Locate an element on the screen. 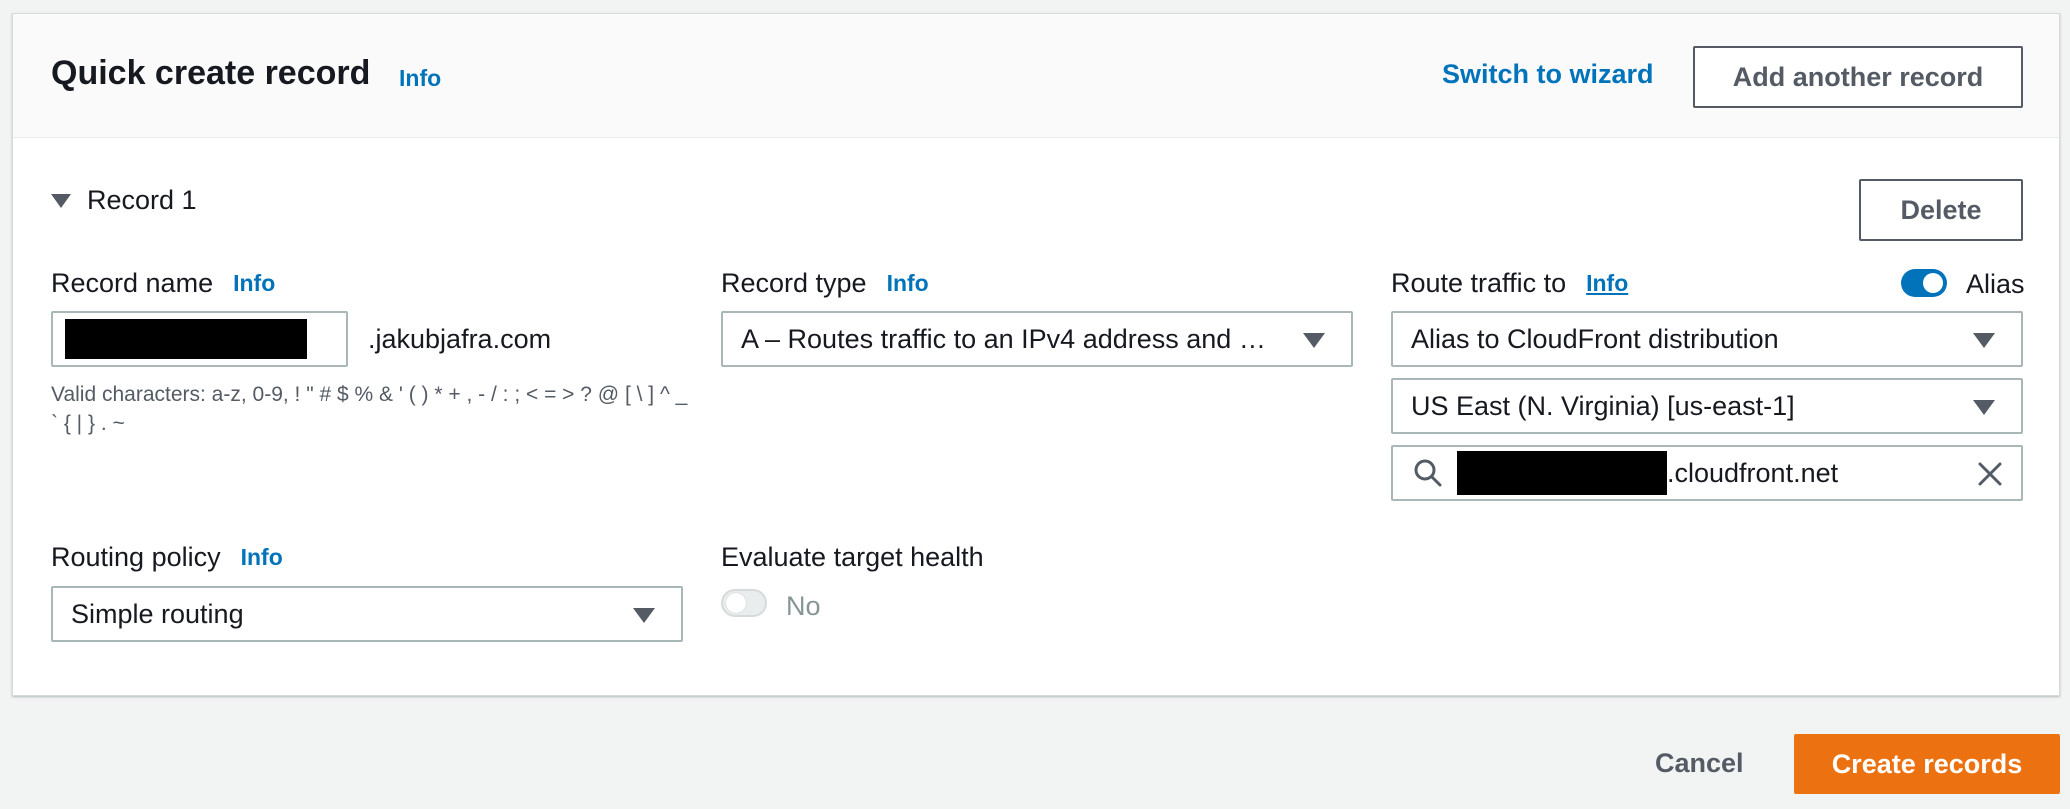 This screenshot has width=2070, height=809. evaluate-health-toggle is located at coordinates (744, 603).